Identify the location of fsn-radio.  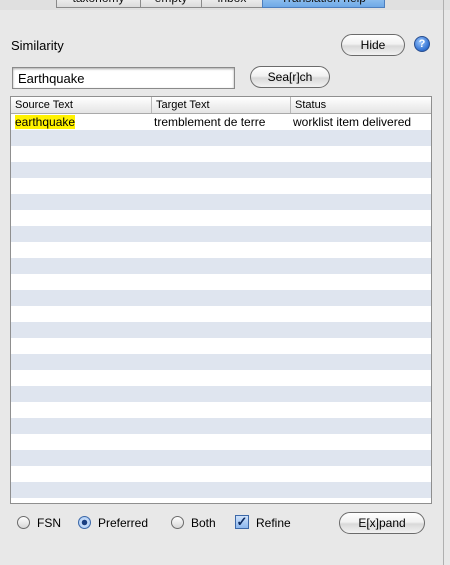
(23, 522).